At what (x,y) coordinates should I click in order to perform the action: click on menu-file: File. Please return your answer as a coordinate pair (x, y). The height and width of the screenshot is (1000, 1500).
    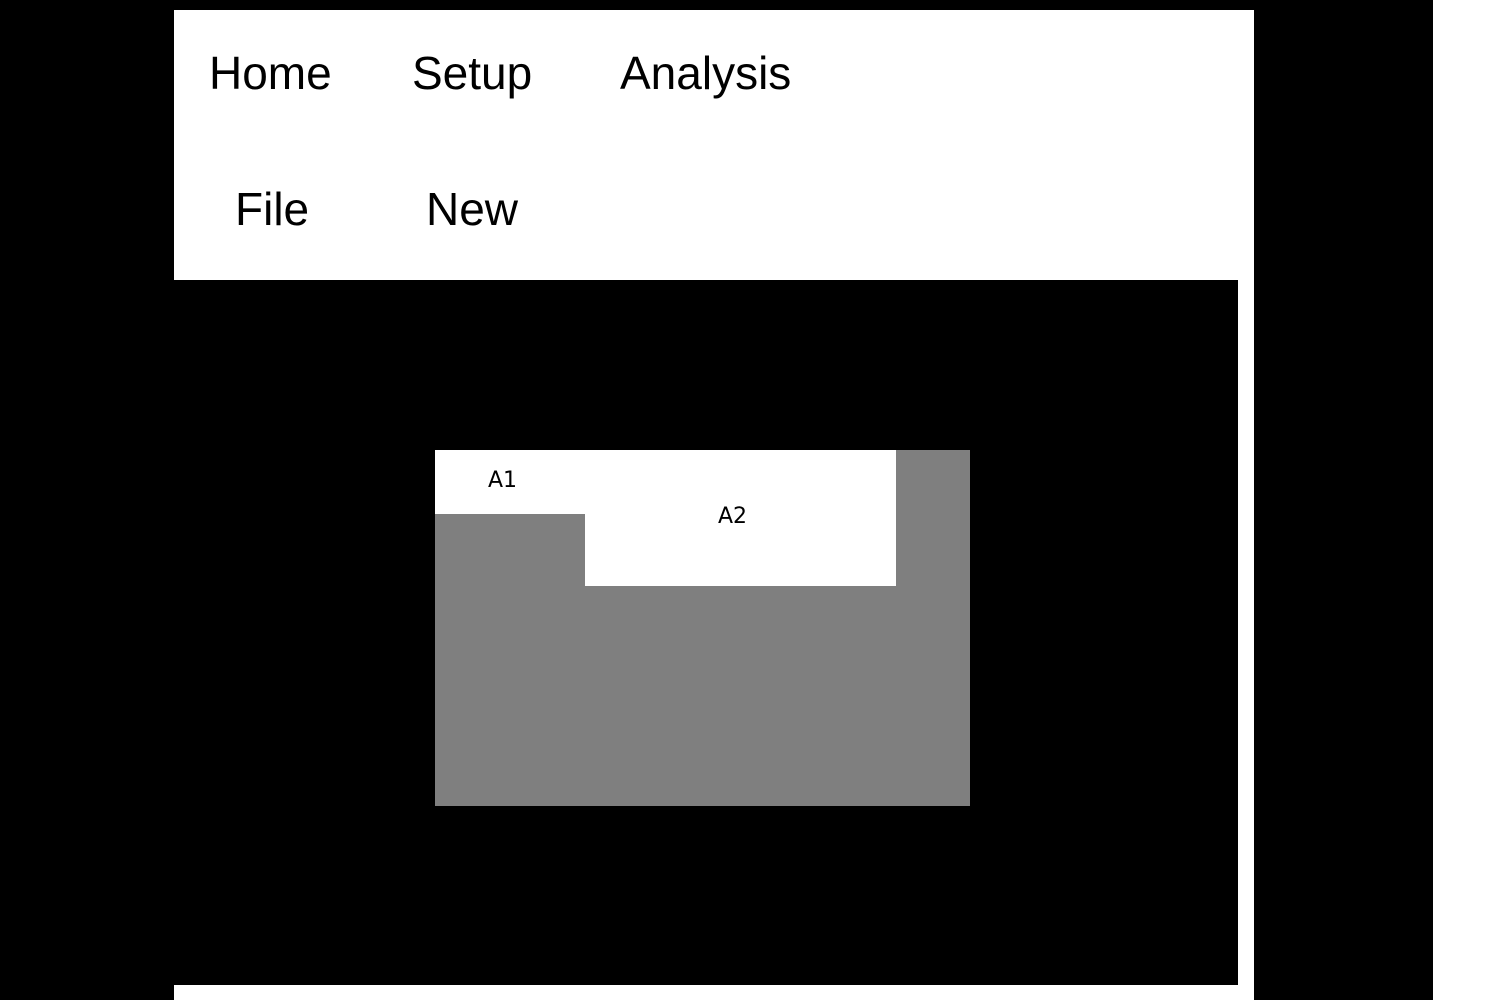
    Looking at the image, I should click on (272, 209).